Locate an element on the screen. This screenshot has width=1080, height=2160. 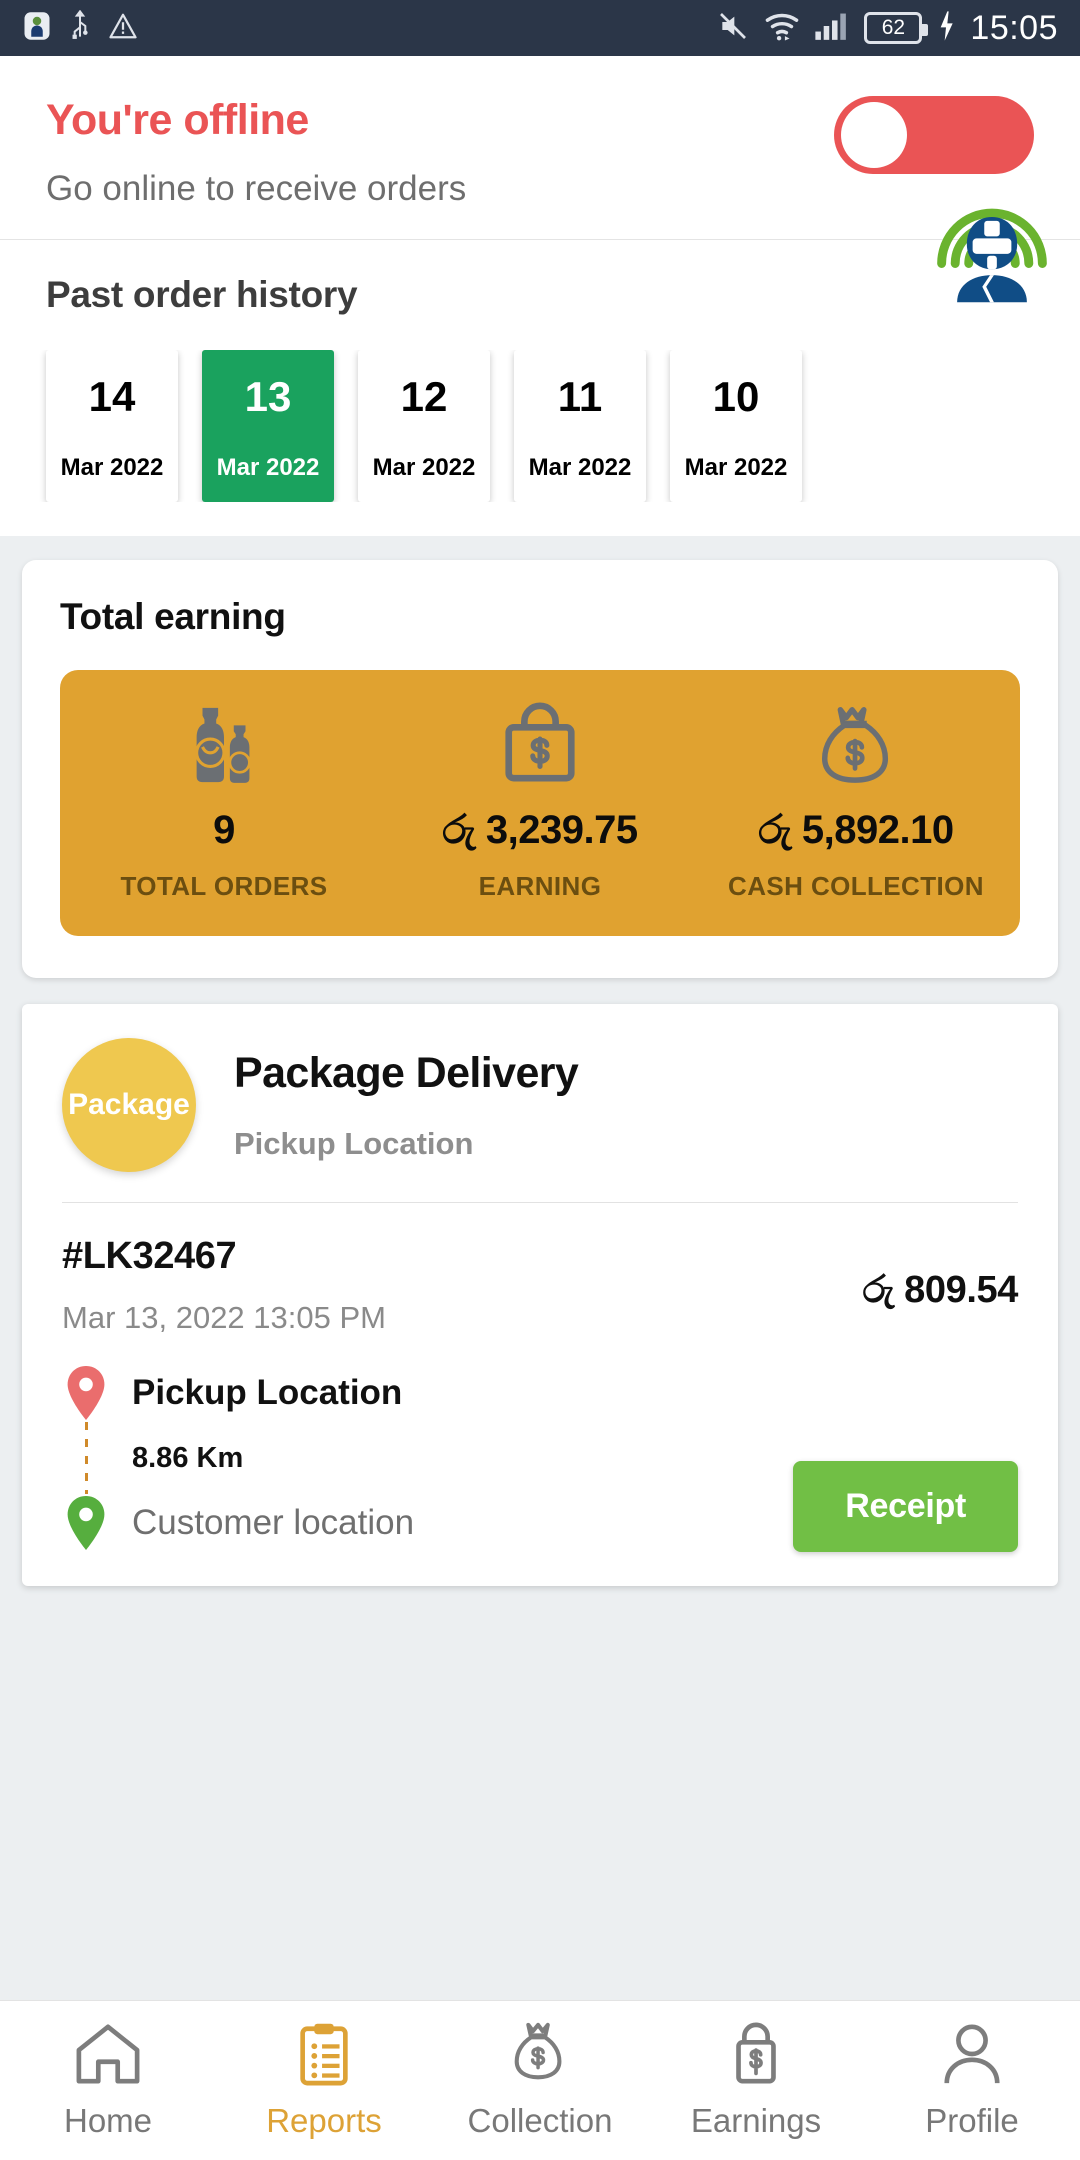
date-card: 10 Mar 2022 is located at coordinates (736, 426).